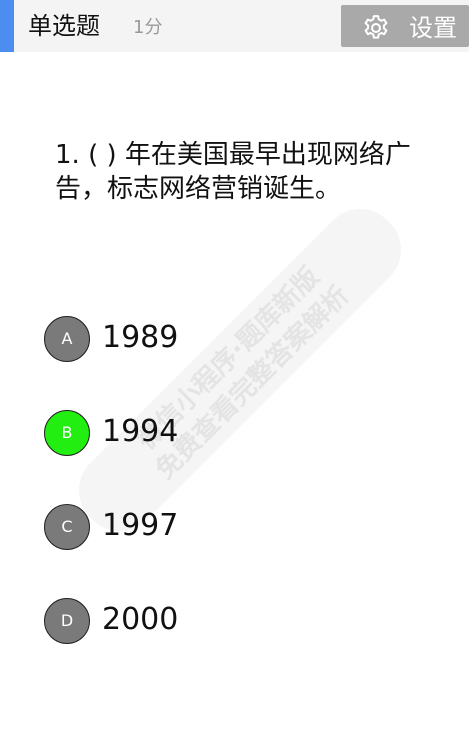  I want to click on option-b: B 1994, so click(194, 434).